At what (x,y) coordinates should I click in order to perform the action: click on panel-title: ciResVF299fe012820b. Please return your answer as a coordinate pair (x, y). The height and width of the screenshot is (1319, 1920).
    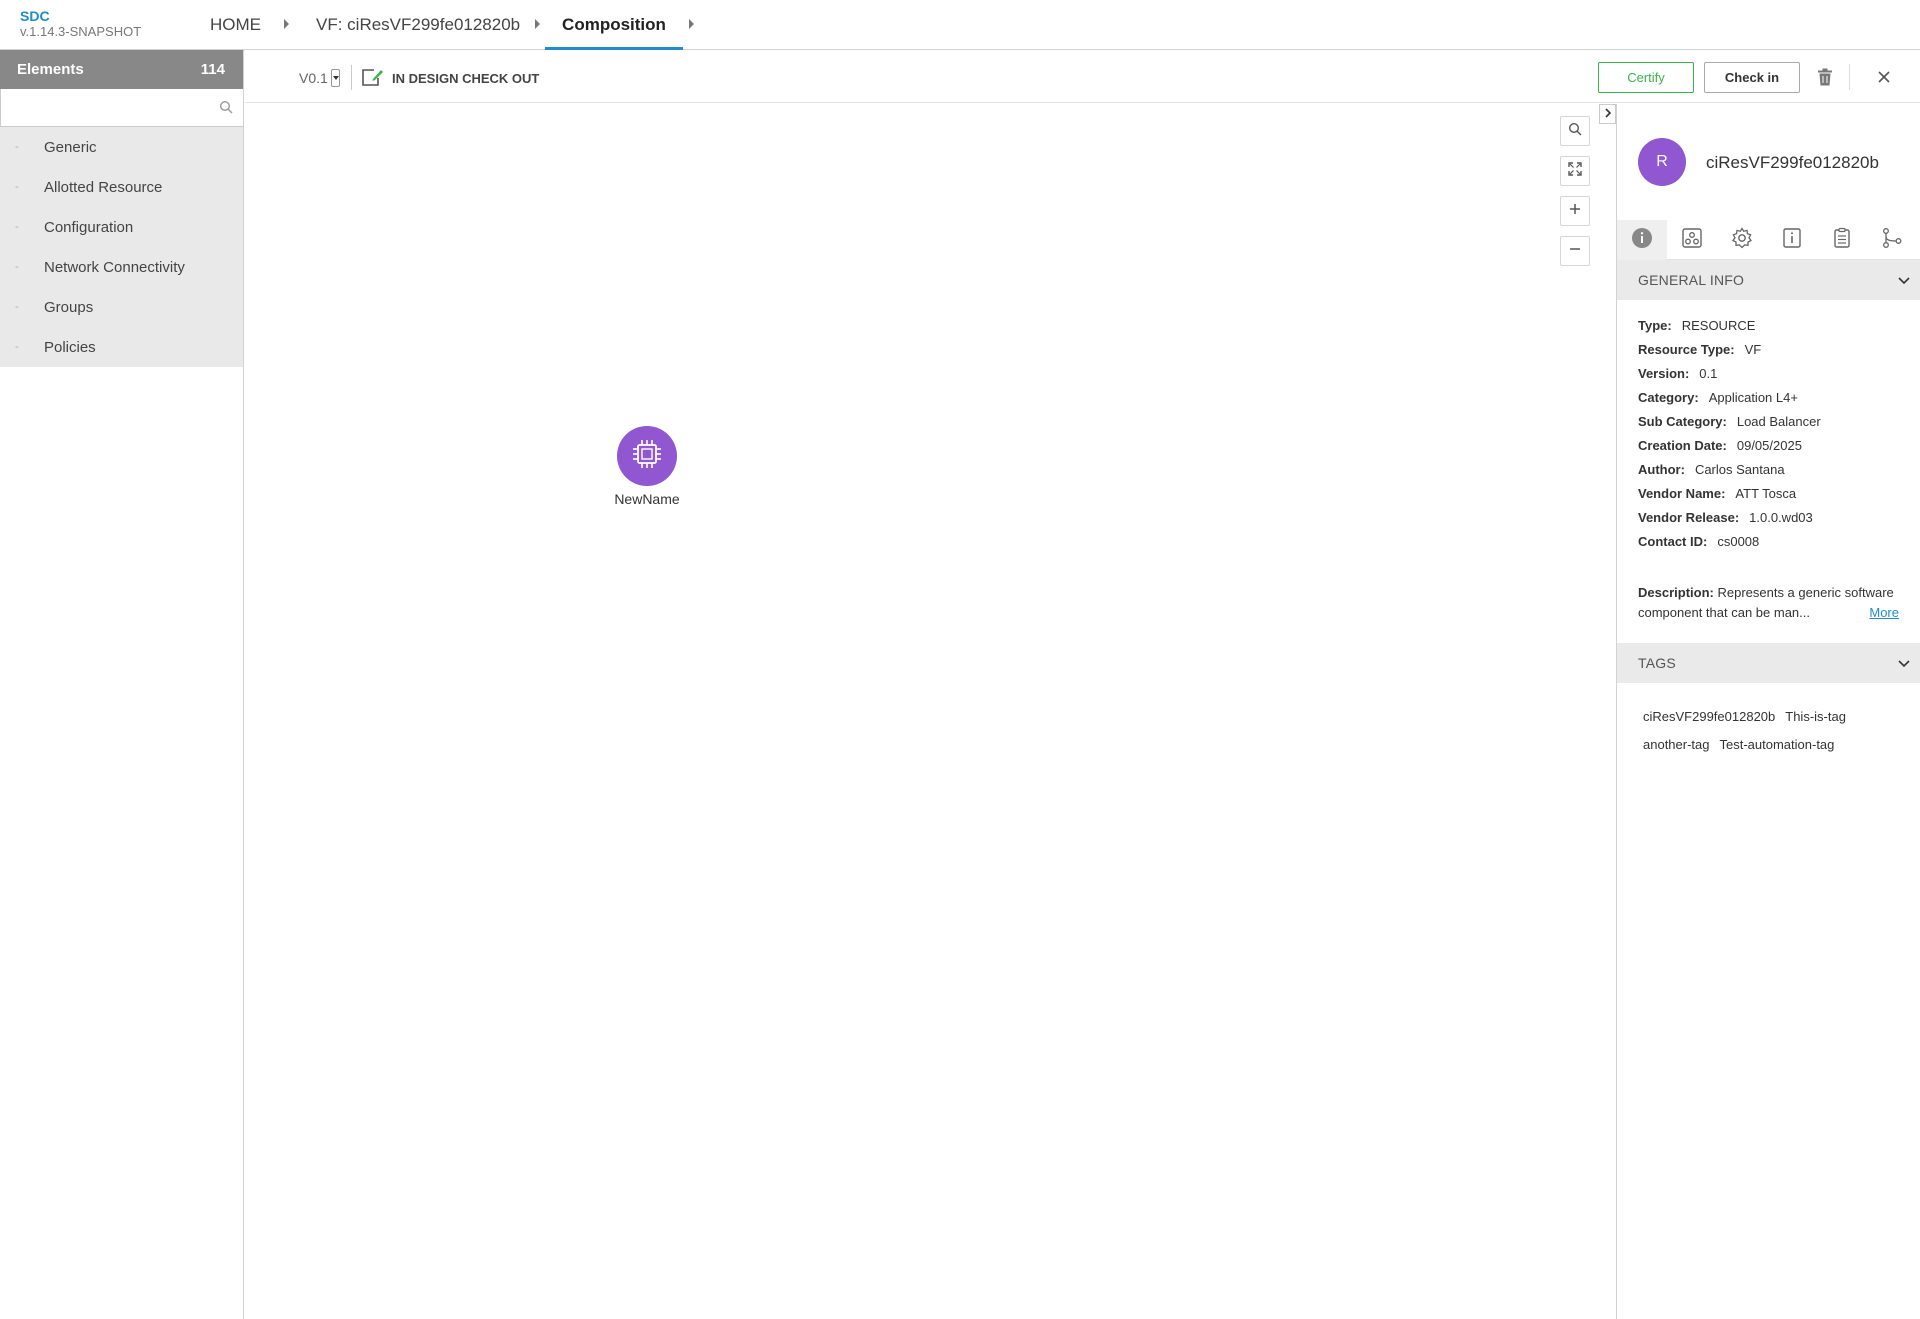
    Looking at the image, I should click on (1792, 162).